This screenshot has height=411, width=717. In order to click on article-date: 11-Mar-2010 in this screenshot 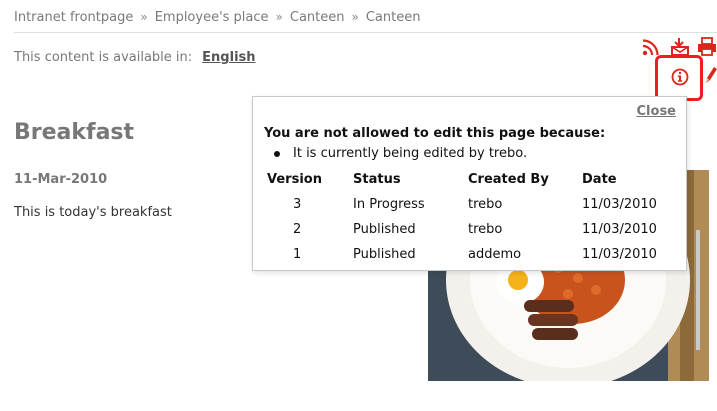, I will do `click(61, 179)`.